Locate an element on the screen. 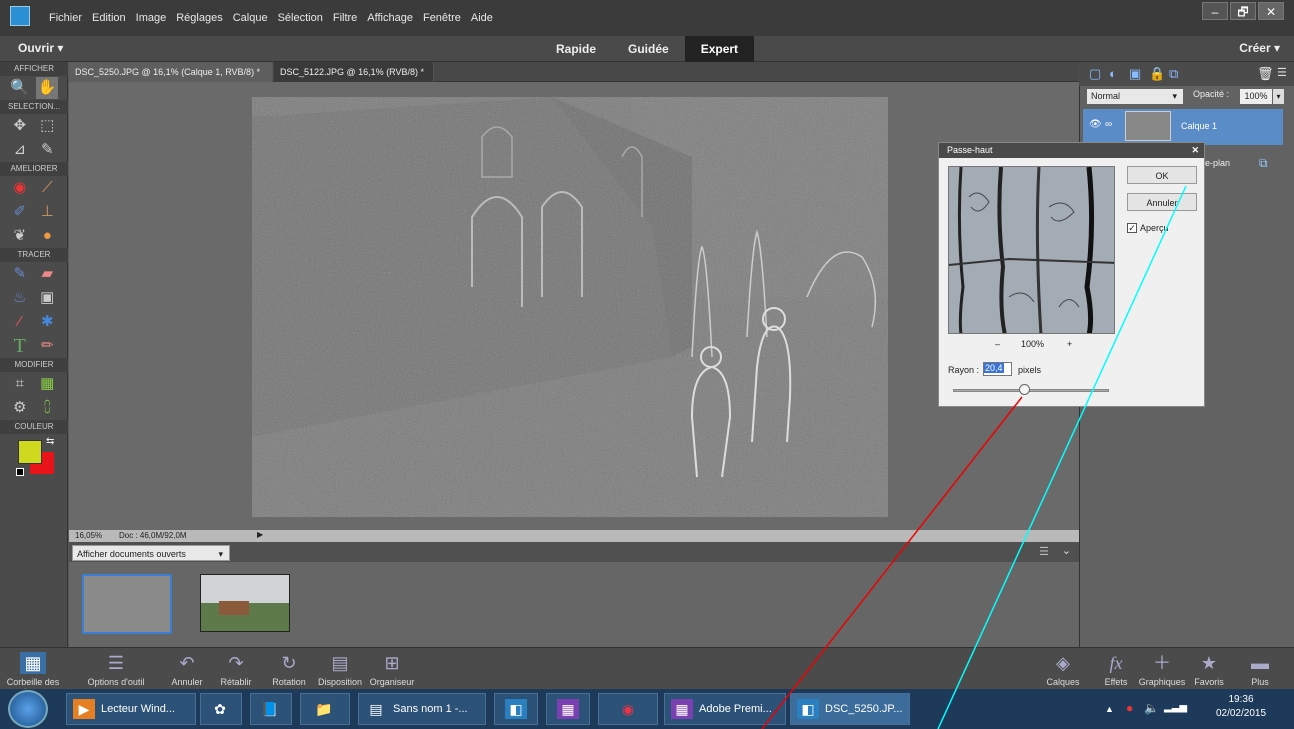 The image size is (1294, 729). default-colors-icon is located at coordinates (20, 472).